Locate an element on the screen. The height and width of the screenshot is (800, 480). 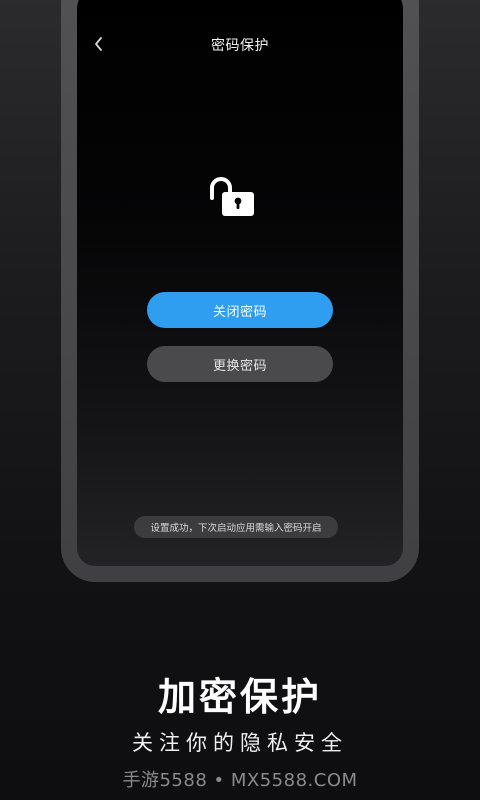
promo-headline: 加密保护 is located at coordinates (239, 697).